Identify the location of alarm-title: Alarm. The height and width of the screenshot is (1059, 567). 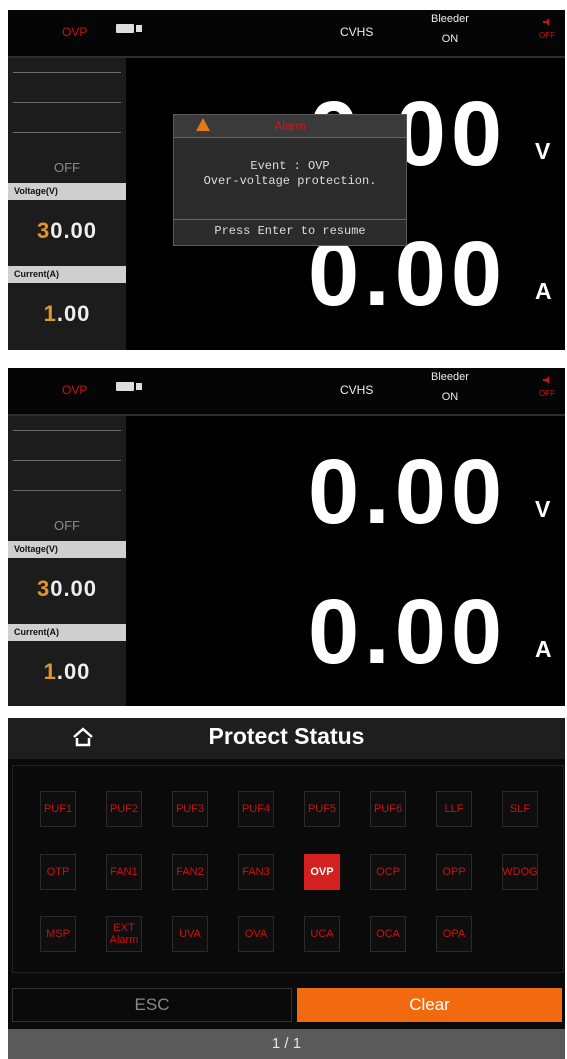
(290, 126).